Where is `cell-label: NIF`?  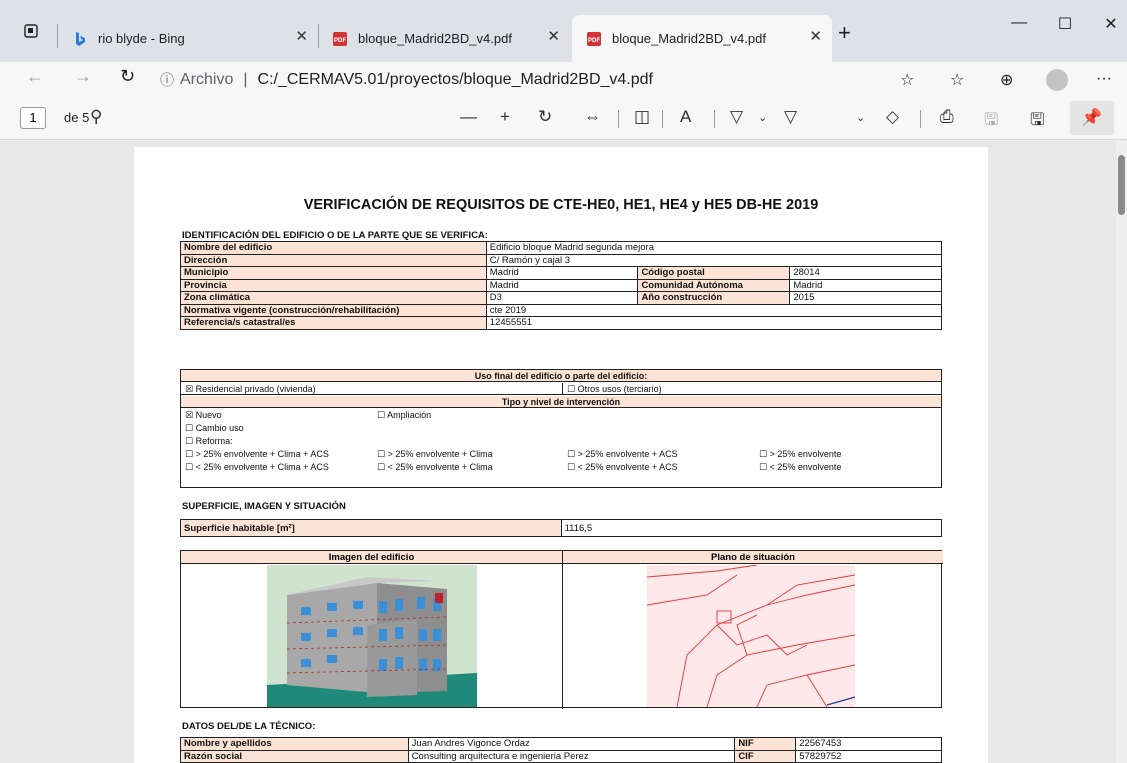
cell-label: NIF is located at coordinates (765, 744).